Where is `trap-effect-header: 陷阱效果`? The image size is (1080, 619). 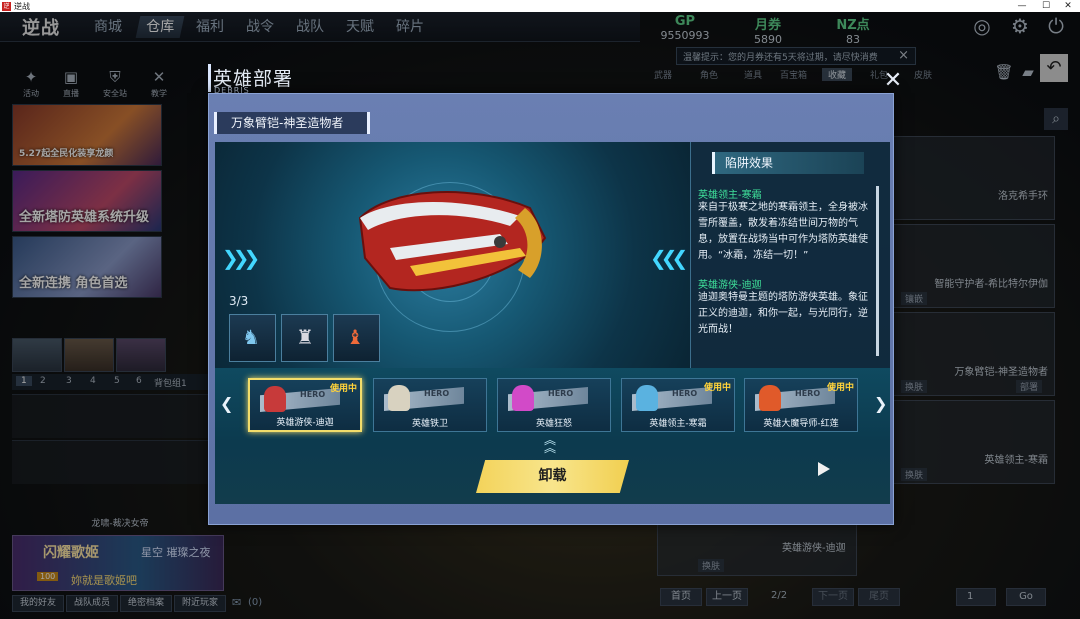 trap-effect-header: 陷阱效果 is located at coordinates (788, 163).